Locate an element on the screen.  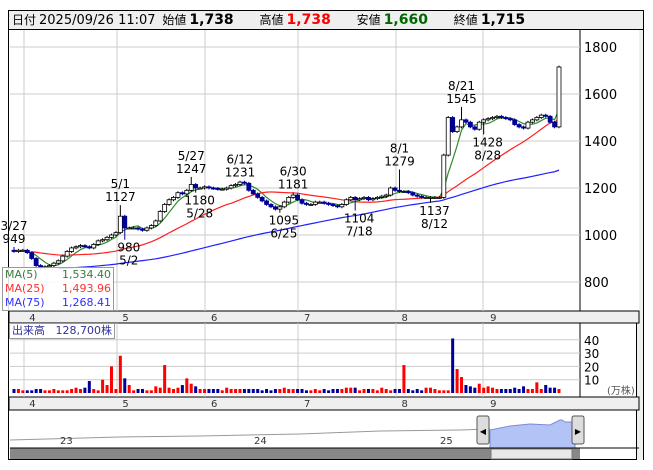
annotation-date: 7/18 is located at coordinates (359, 232).